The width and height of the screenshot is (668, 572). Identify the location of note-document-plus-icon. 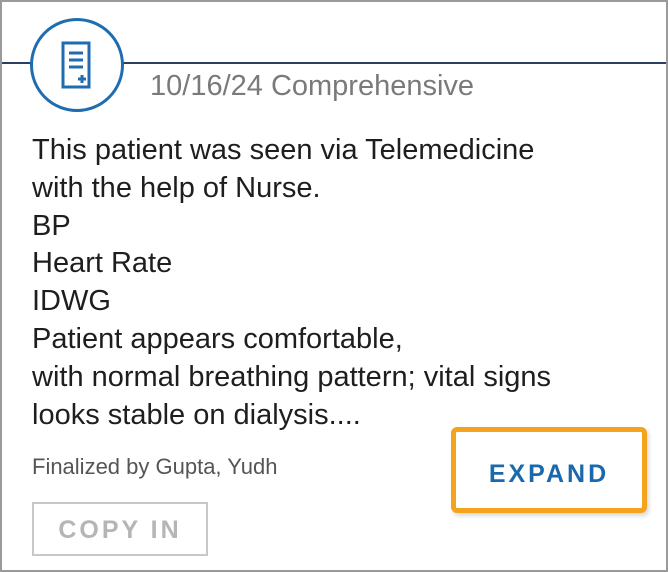
(76, 65).